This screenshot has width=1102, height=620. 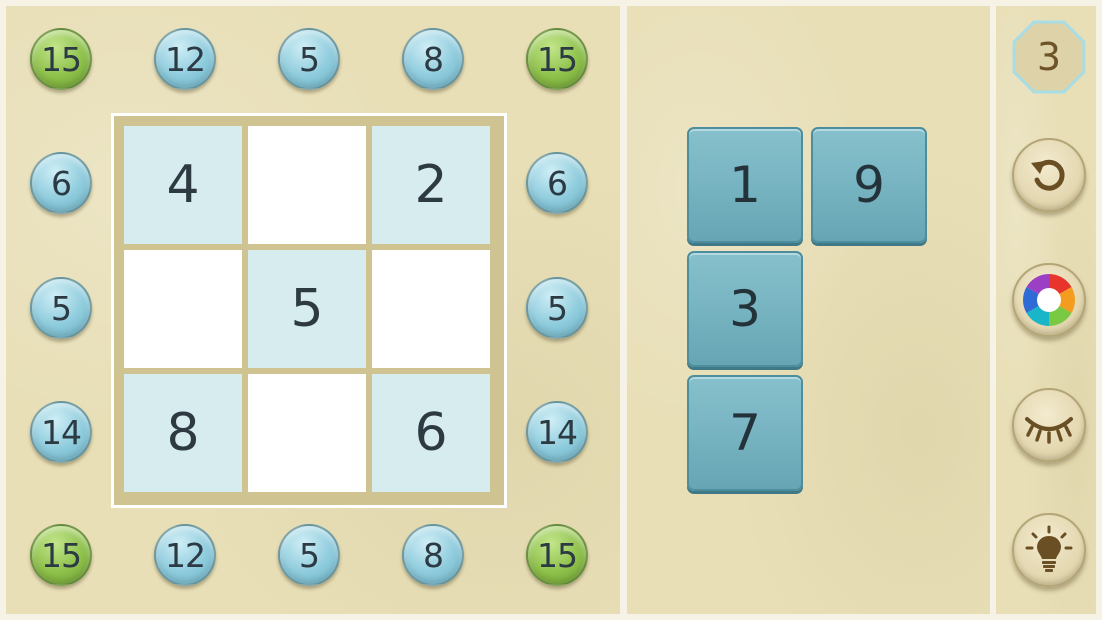 I want to click on grid-cell-r2c1, so click(x=183, y=309).